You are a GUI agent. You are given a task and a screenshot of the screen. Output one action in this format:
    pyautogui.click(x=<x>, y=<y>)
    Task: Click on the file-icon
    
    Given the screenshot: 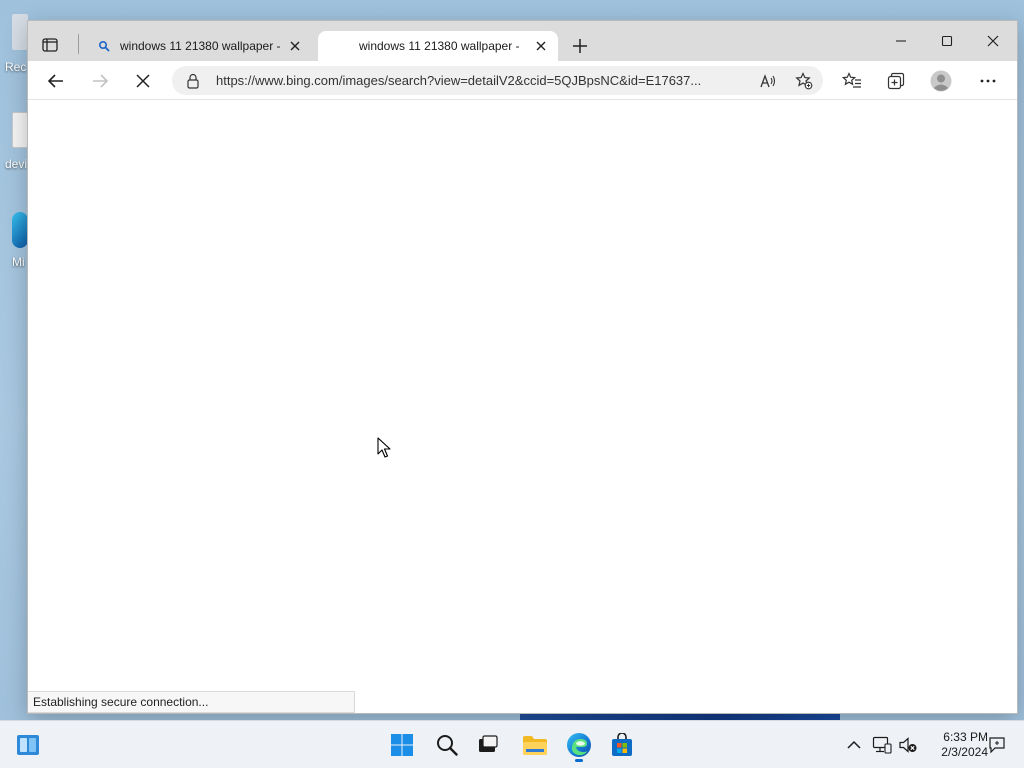 What is the action you would take?
    pyautogui.click(x=20, y=130)
    